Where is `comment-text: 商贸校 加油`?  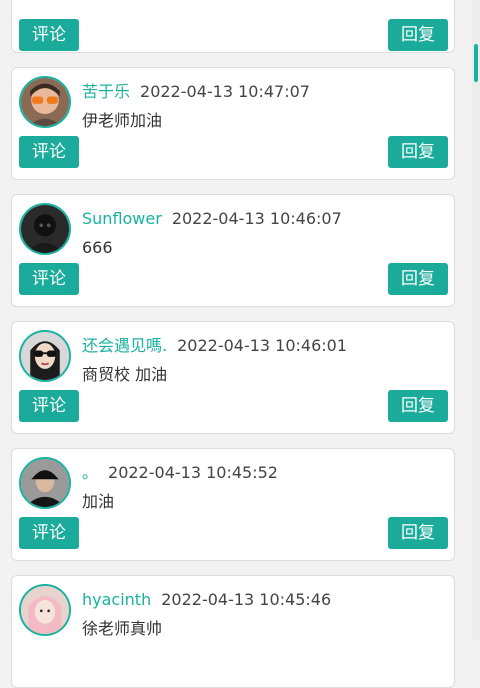 comment-text: 商贸校 加油 is located at coordinates (125, 374).